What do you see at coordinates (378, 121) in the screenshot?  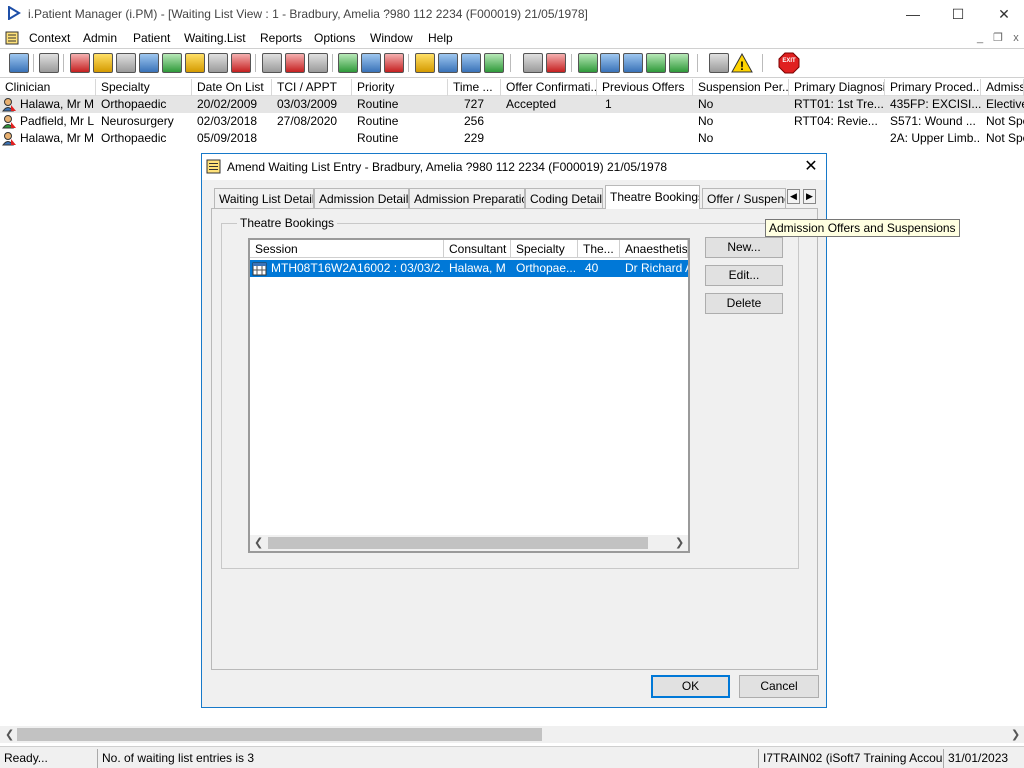 I see `priority-cell: Routine` at bounding box center [378, 121].